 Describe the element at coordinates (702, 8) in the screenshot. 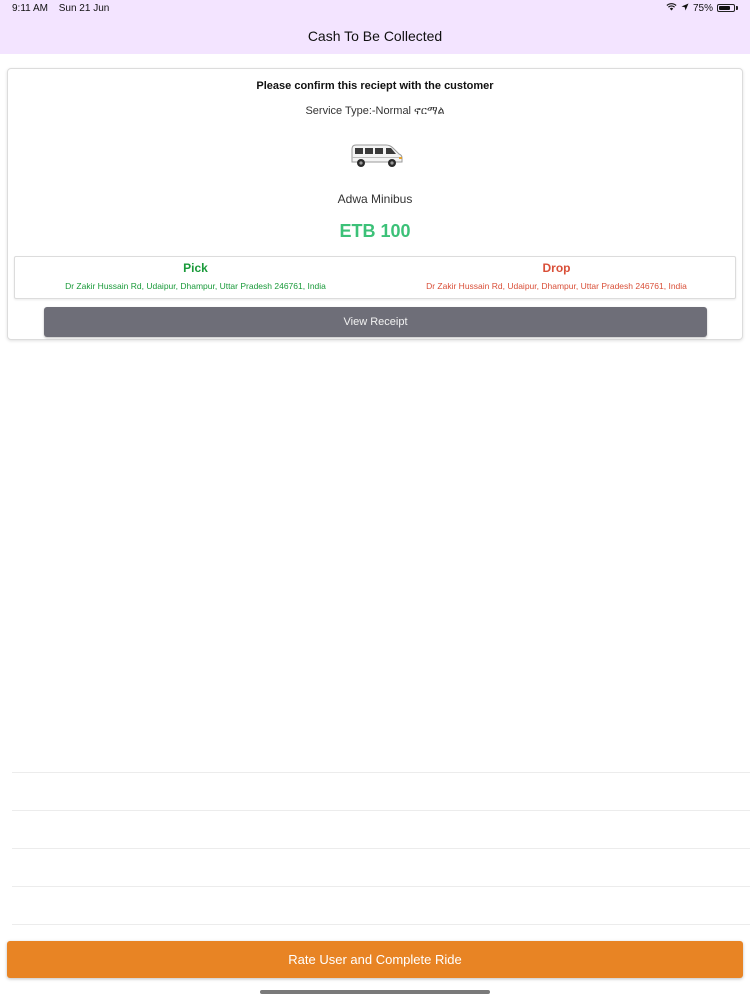

I see `battery-percent: 75%` at that location.